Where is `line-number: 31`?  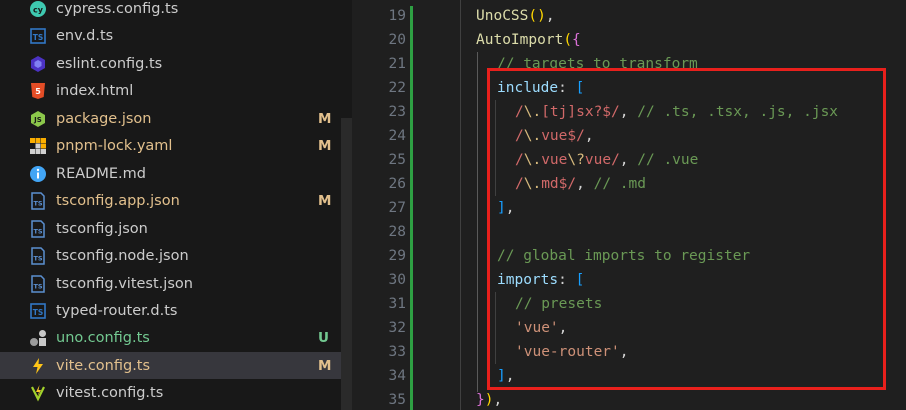 line-number: 31 is located at coordinates (397, 304).